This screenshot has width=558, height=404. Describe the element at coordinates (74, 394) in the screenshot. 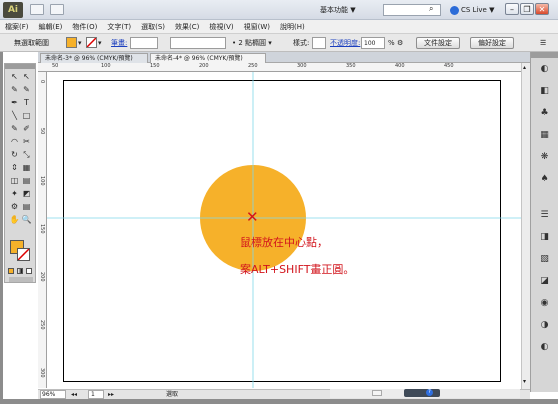

I see `artboard-nav-prev-icon: ◂◂` at that location.